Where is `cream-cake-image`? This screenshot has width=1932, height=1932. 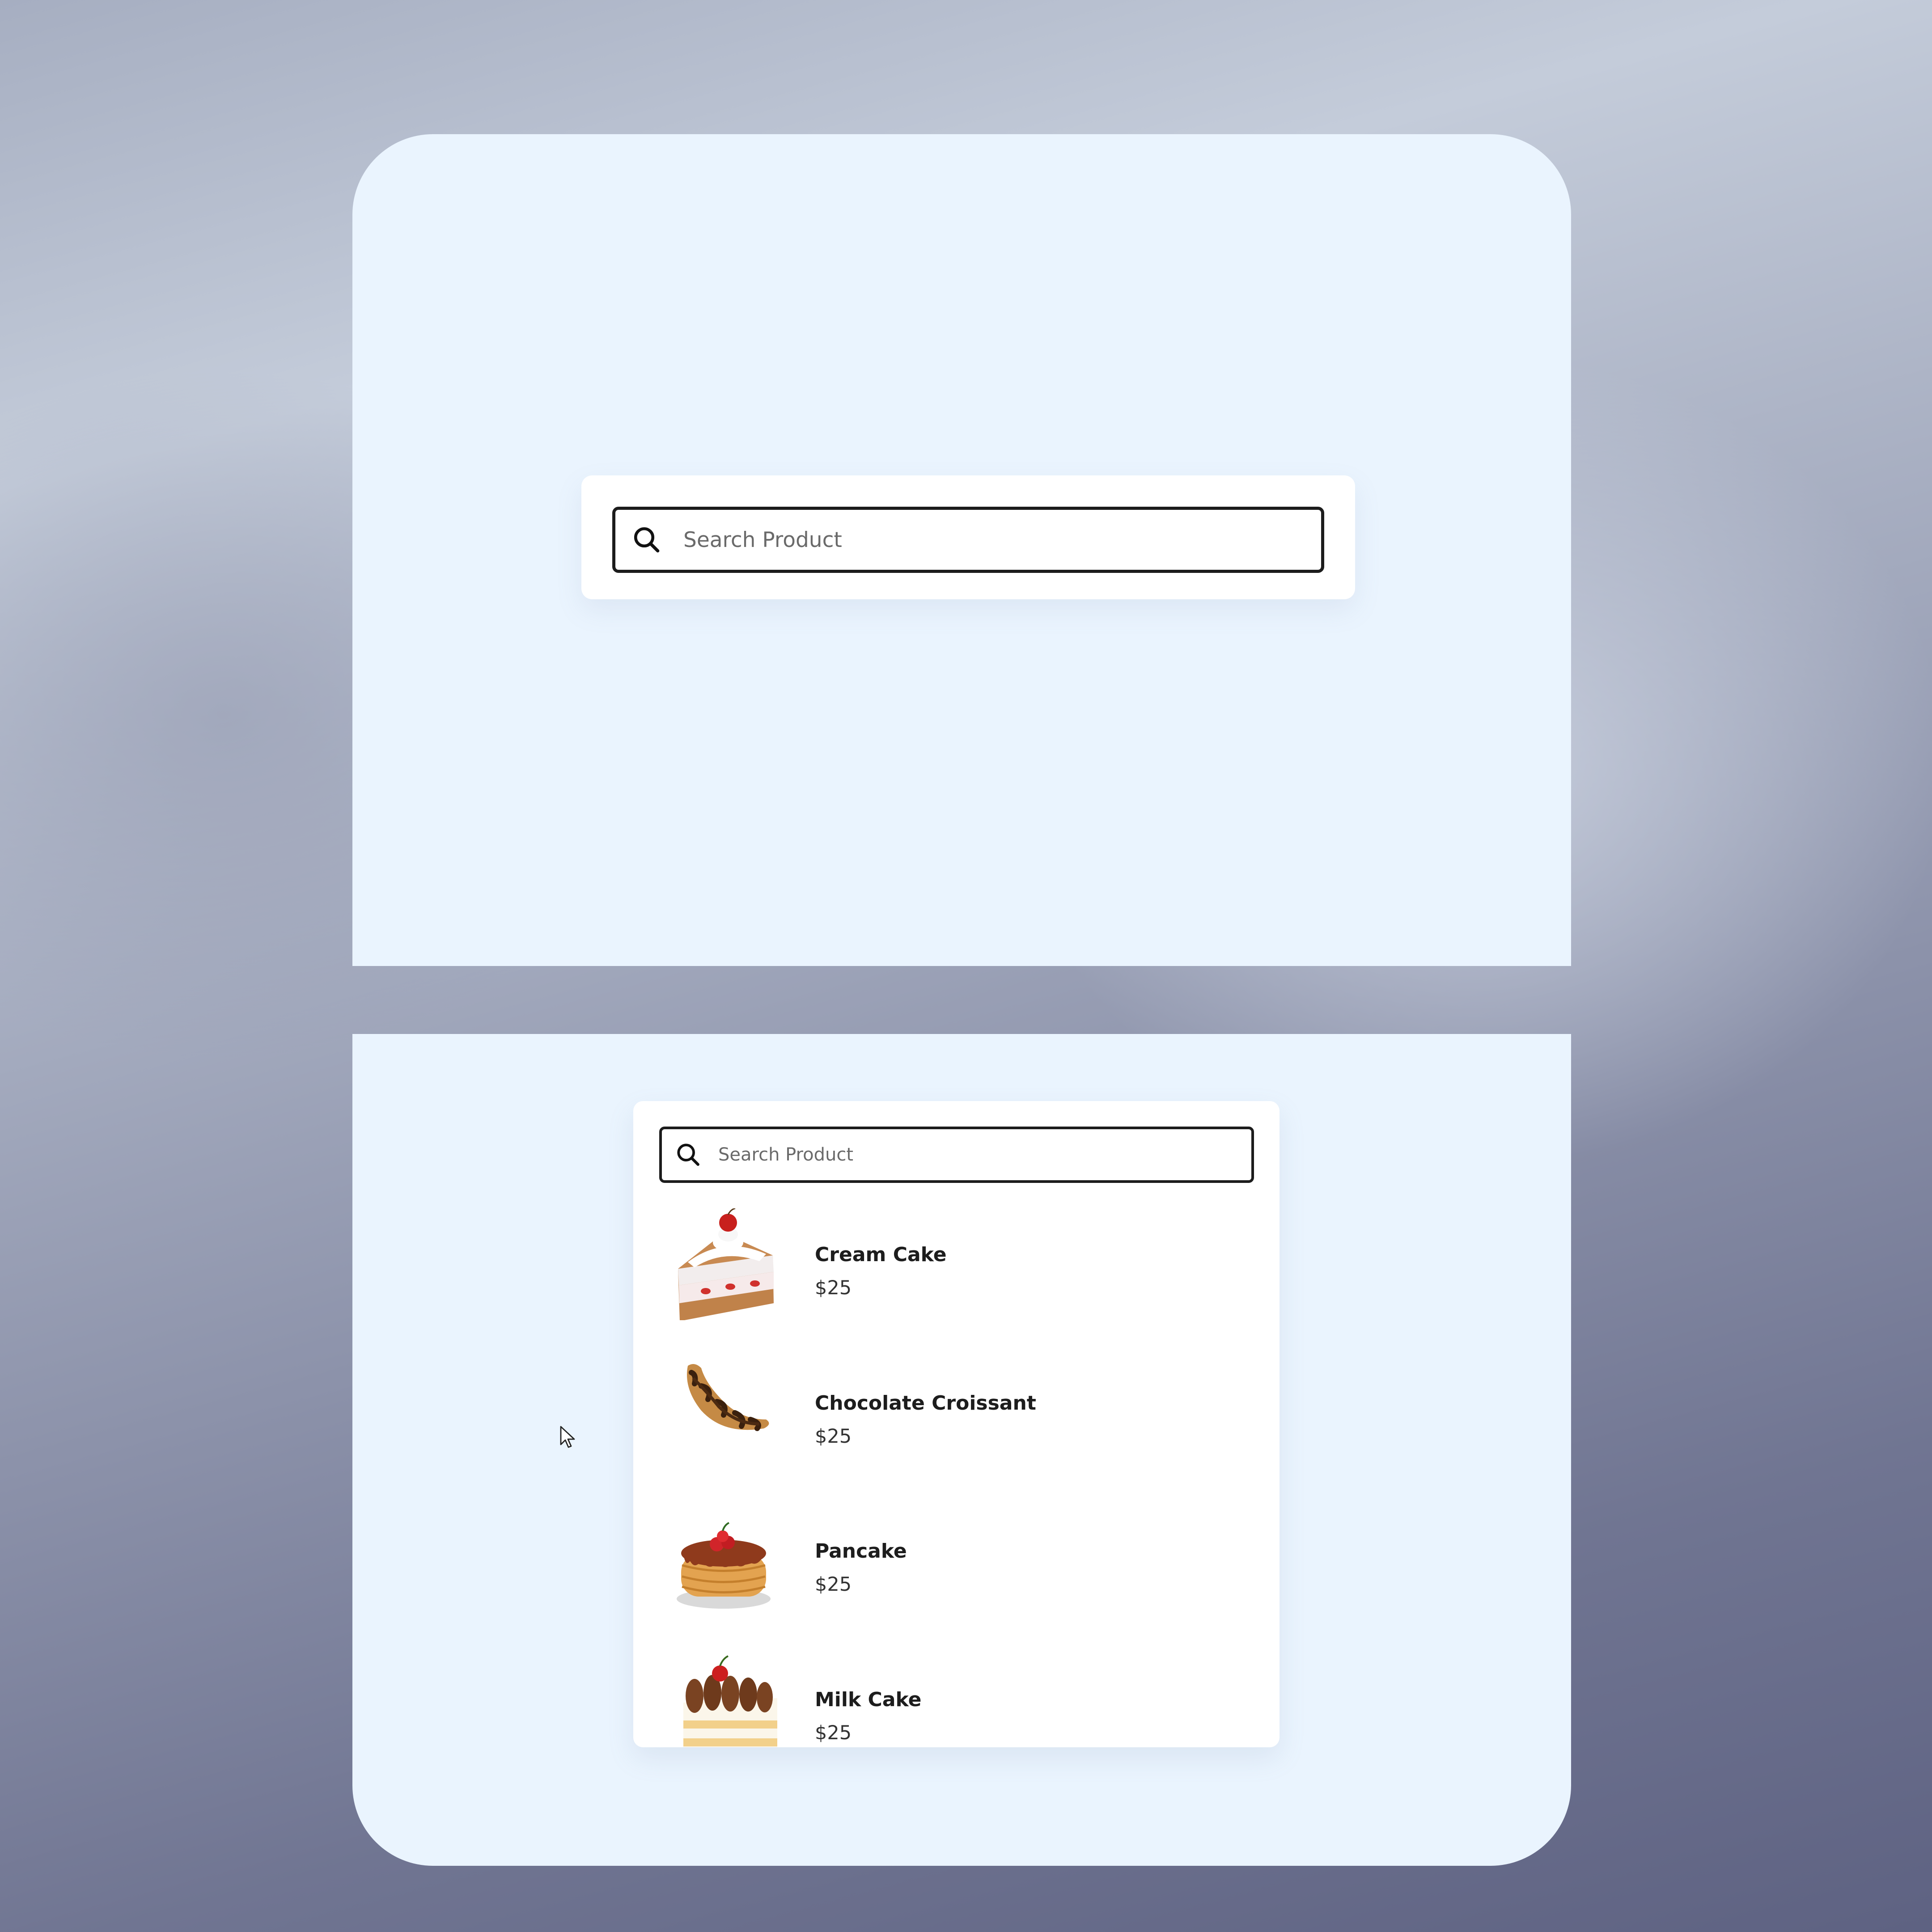
cream-cake-image is located at coordinates (723, 1264).